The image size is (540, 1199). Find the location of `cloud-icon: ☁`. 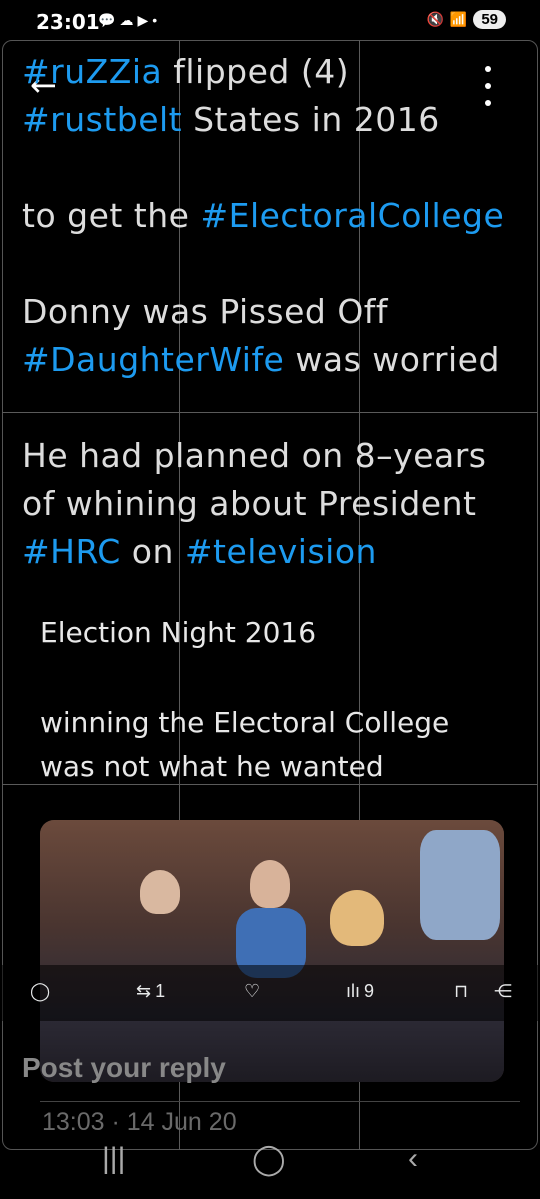

cloud-icon: ☁ is located at coordinates (126, 20).